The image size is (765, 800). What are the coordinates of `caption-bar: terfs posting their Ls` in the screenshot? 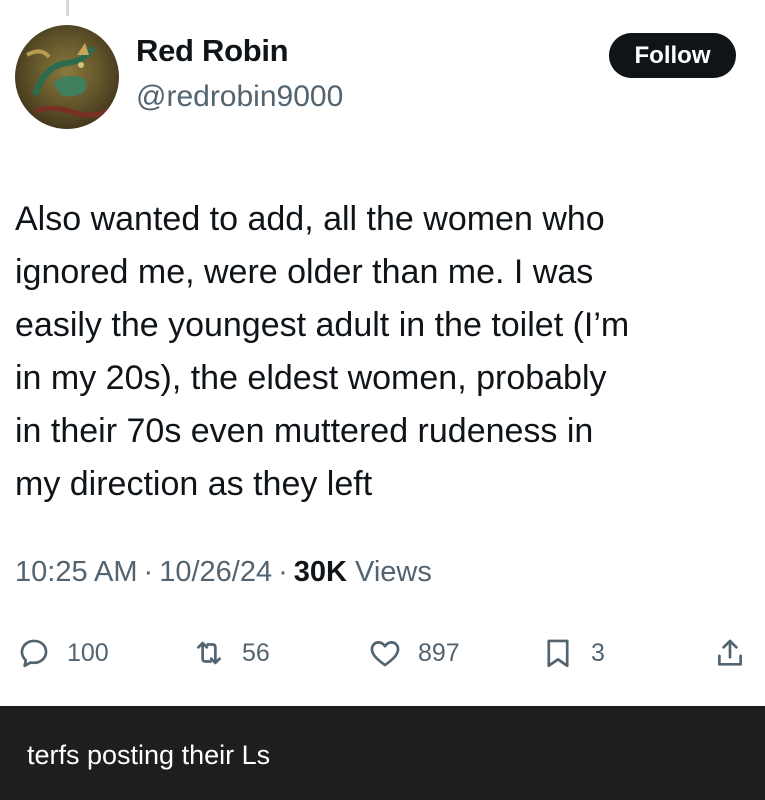 It's located at (382, 753).